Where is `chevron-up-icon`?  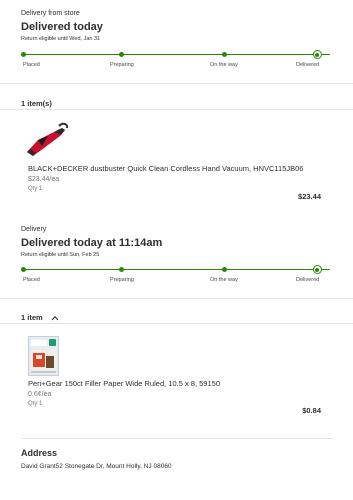
chevron-up-icon is located at coordinates (55, 318).